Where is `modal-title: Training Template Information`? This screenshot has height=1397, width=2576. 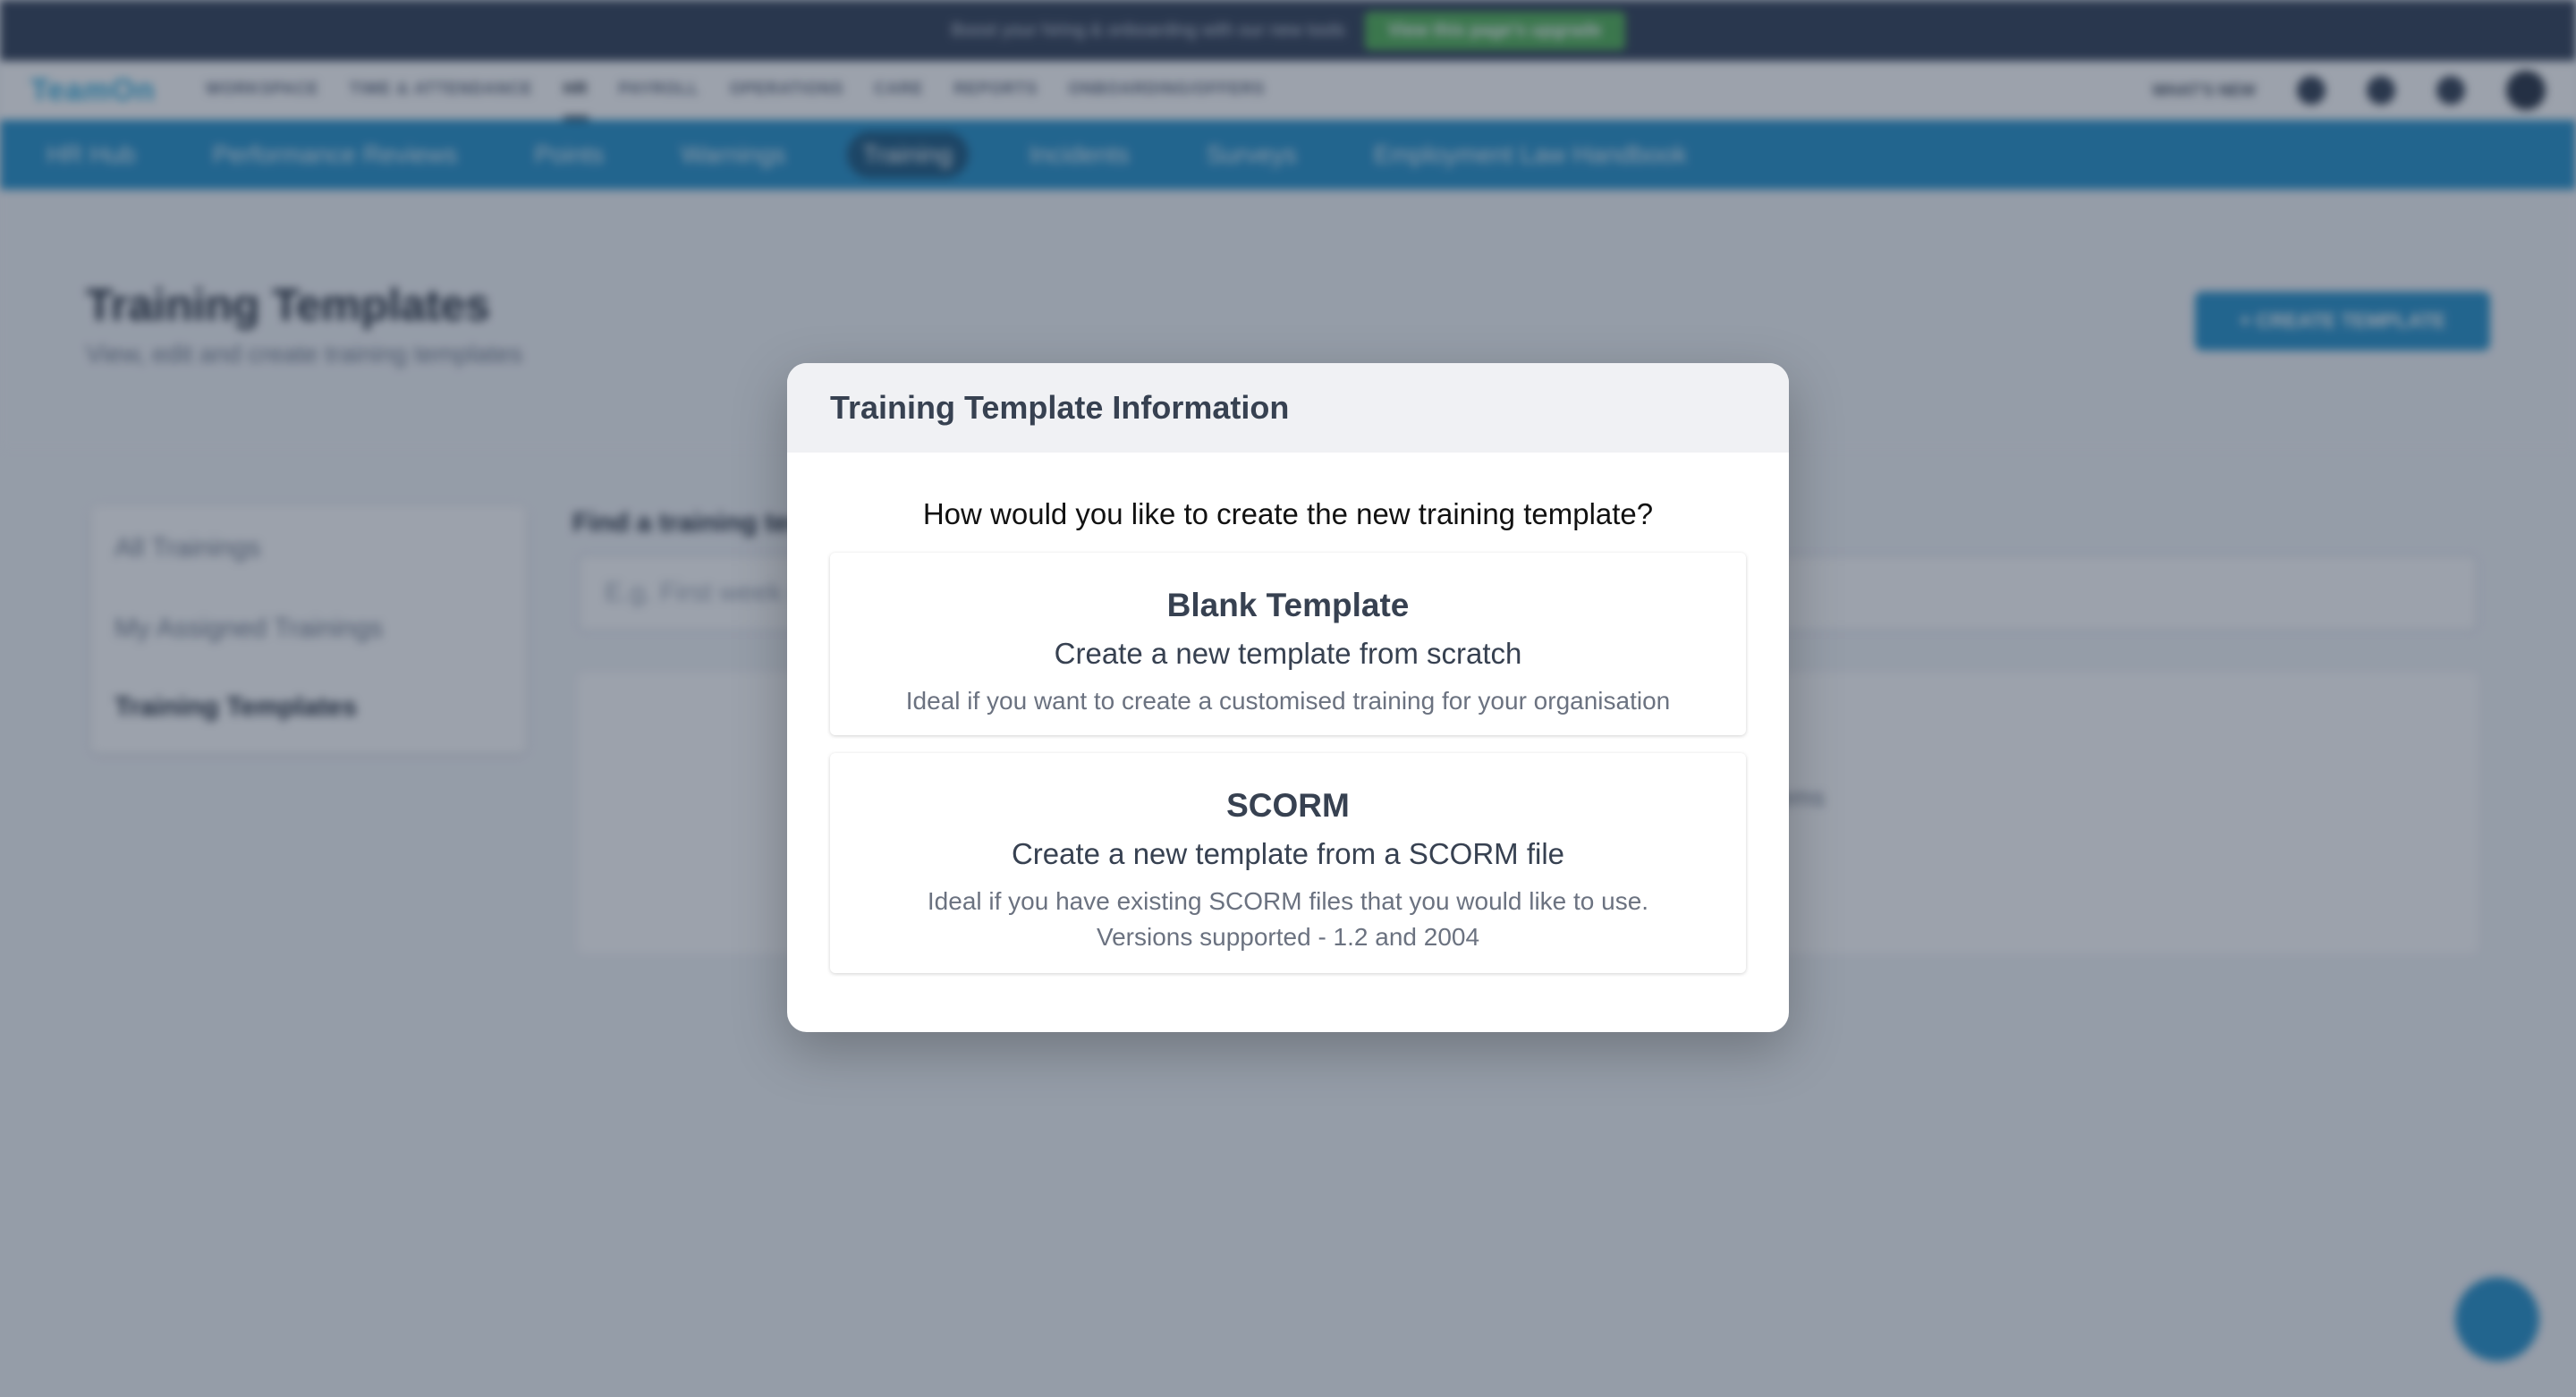
modal-title: Training Template Information is located at coordinates (1060, 408).